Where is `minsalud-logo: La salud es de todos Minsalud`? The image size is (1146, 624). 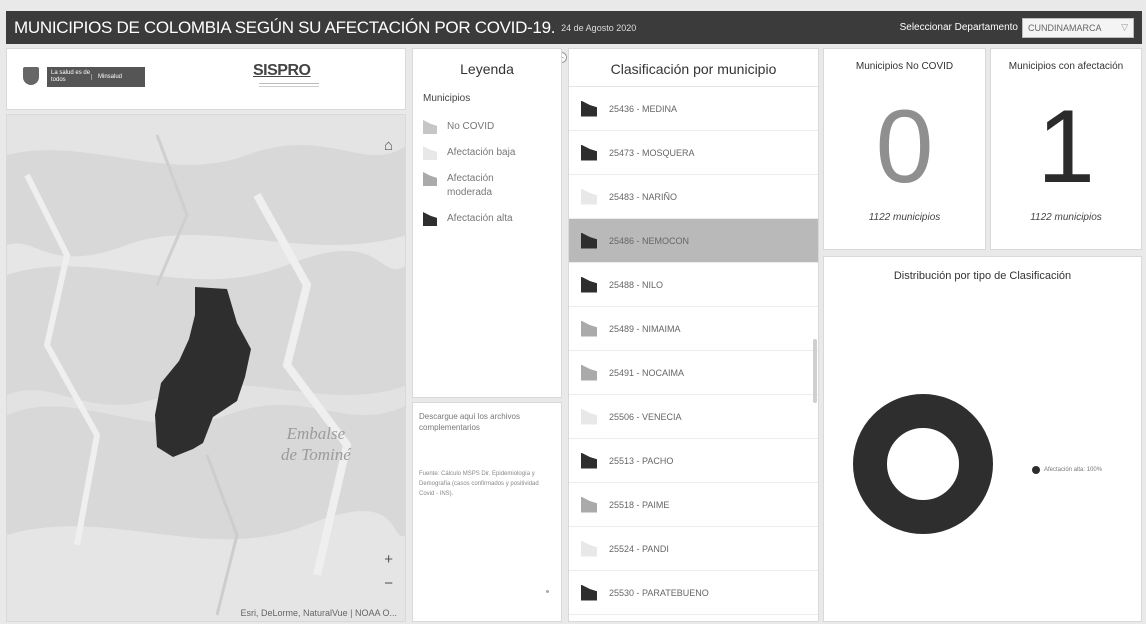 minsalud-logo: La salud es de todos Minsalud is located at coordinates (96, 77).